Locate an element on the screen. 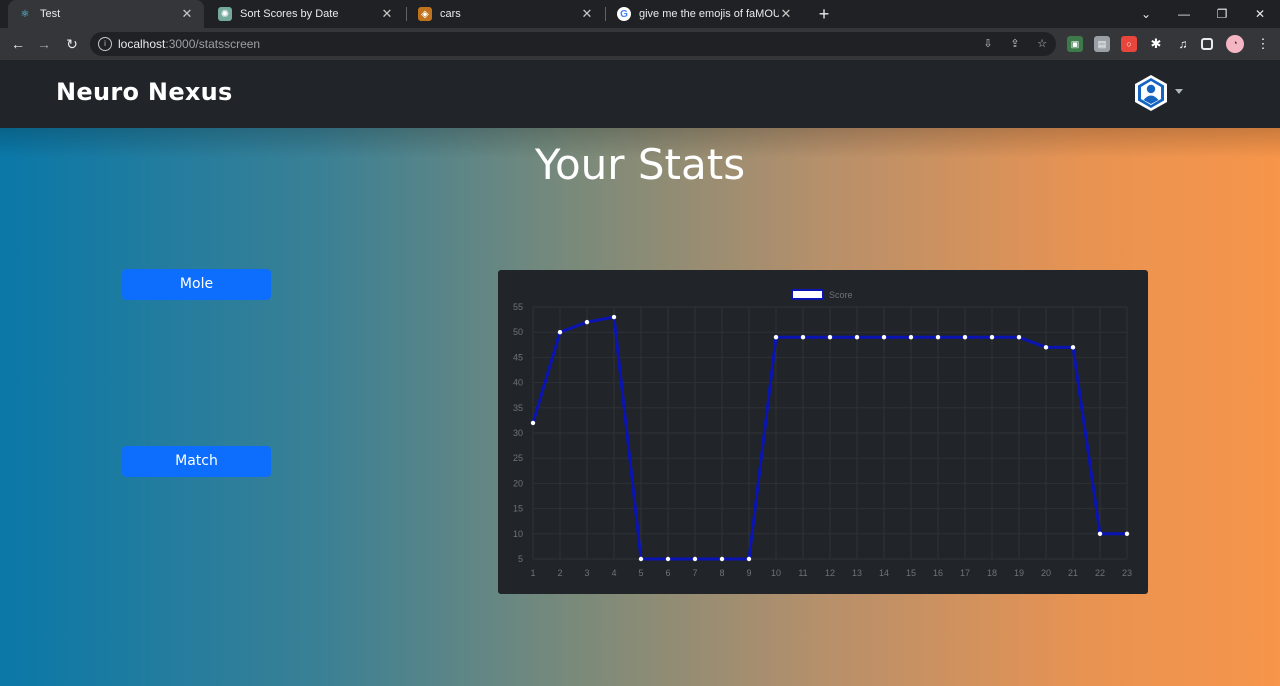 This screenshot has height=686, width=1280. x-tick-label: 23 is located at coordinates (1127, 573).